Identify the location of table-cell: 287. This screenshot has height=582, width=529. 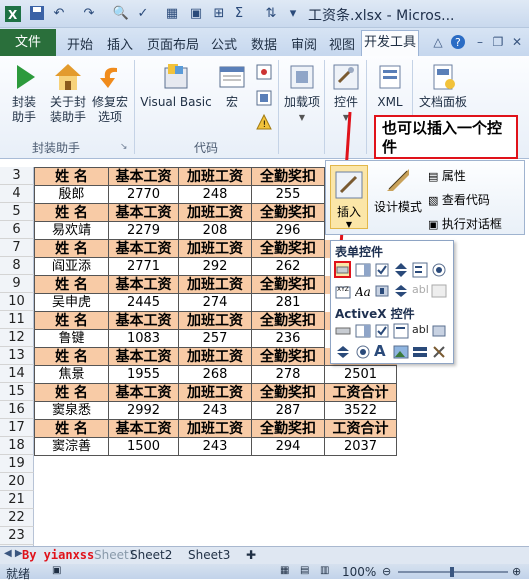
(288, 410).